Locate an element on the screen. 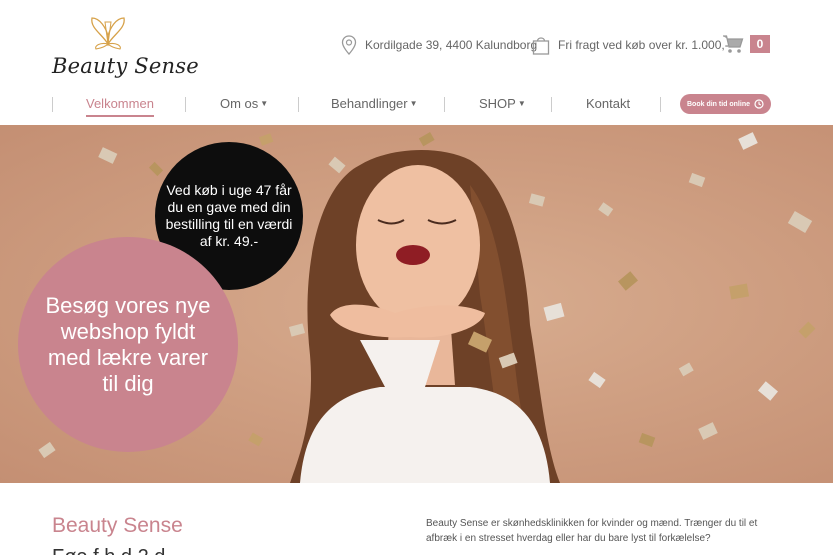 This screenshot has height=555, width=833. nav-item-label: Behandlinger is located at coordinates (369, 103).